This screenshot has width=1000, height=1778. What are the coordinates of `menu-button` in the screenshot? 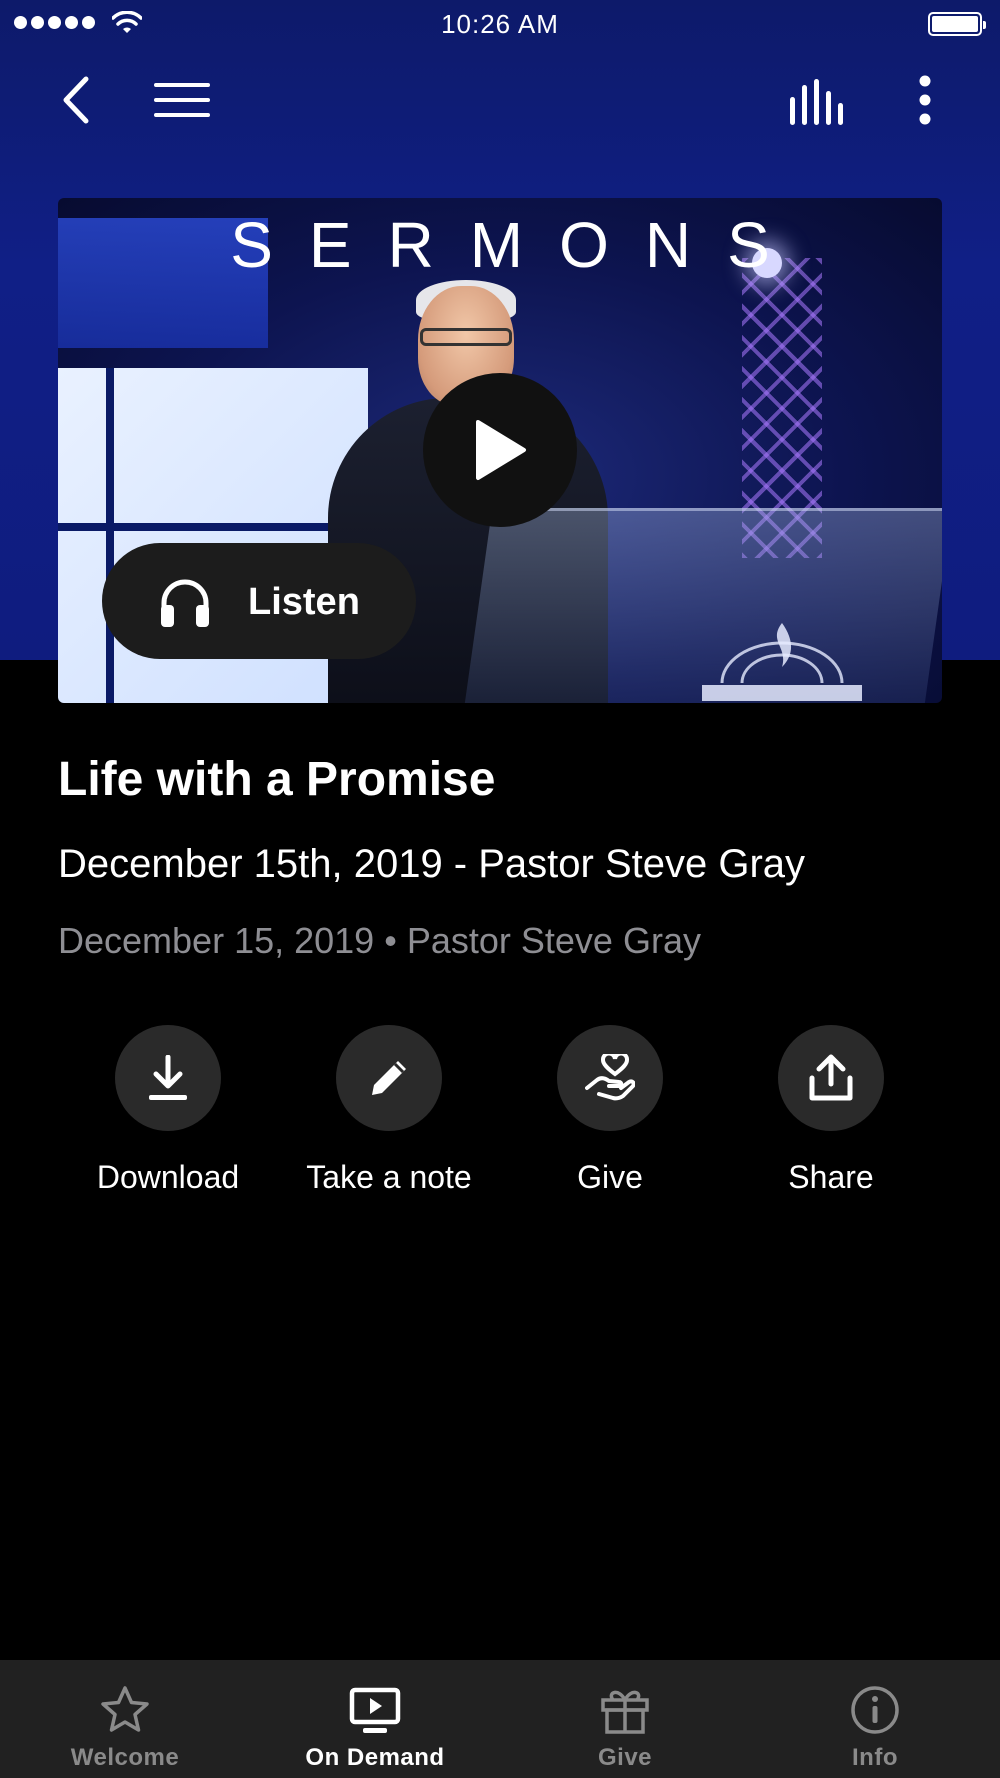 It's located at (182, 100).